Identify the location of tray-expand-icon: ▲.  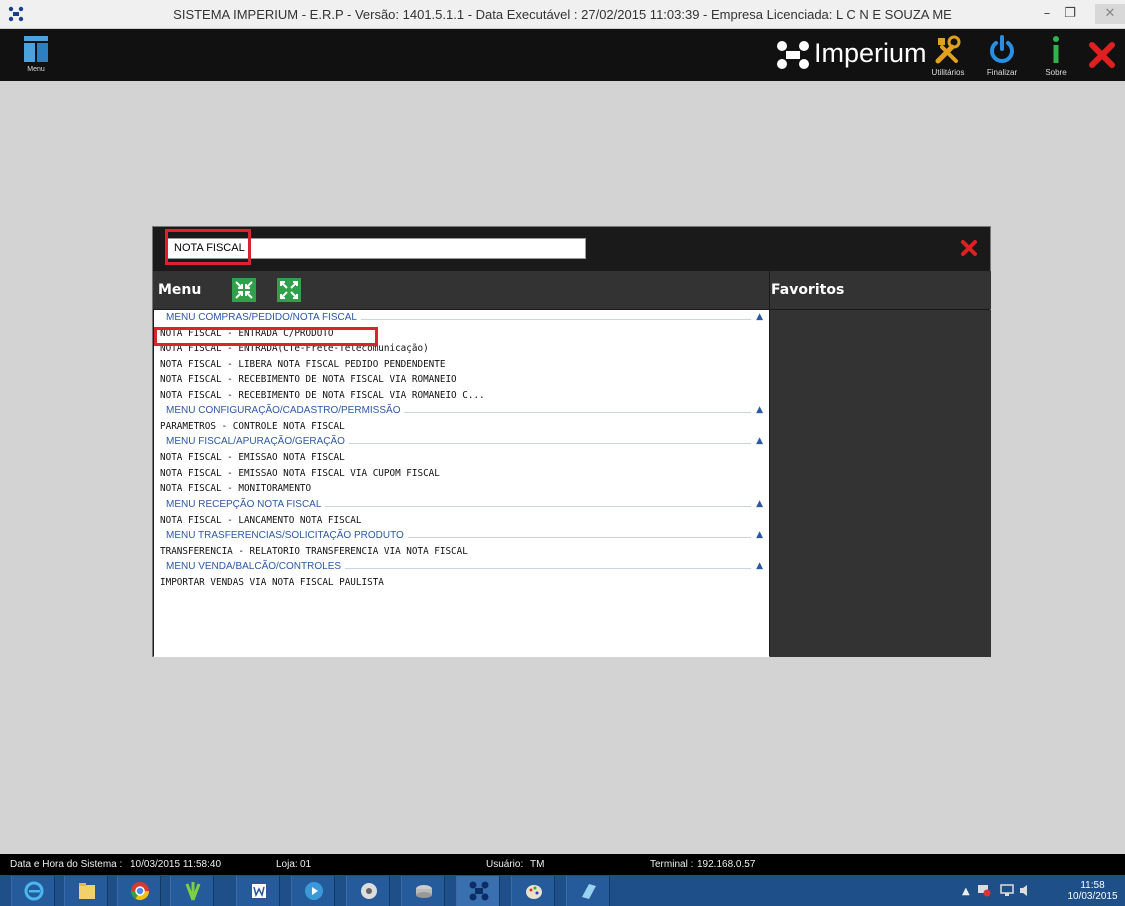
(966, 891).